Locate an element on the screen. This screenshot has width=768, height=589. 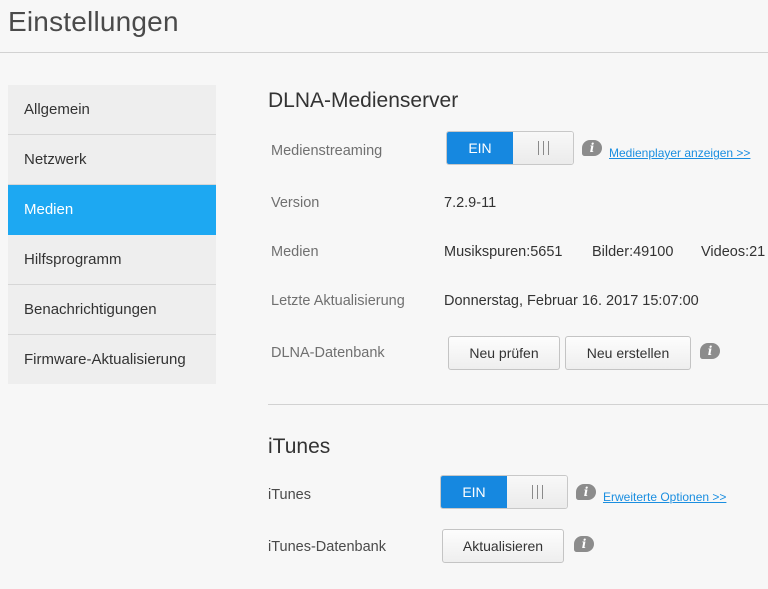
media-player-link: Medienplayer anzeigen >> is located at coordinates (679, 153).